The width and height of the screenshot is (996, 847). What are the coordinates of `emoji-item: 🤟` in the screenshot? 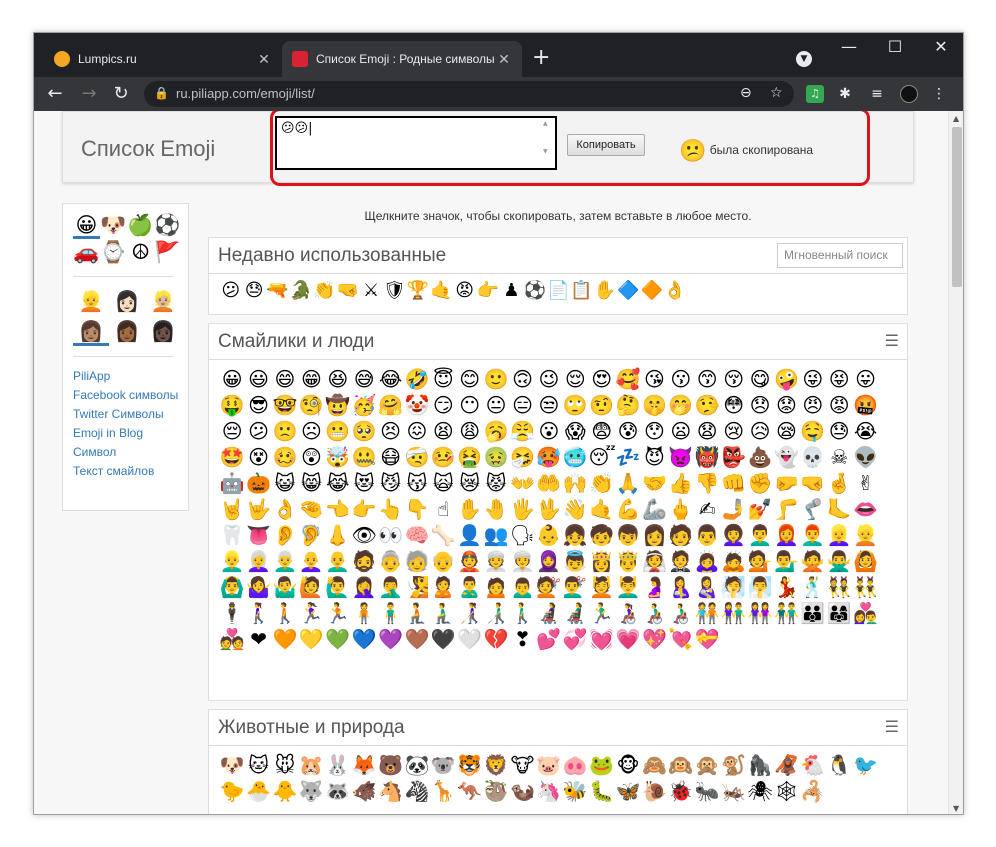 It's located at (258, 509).